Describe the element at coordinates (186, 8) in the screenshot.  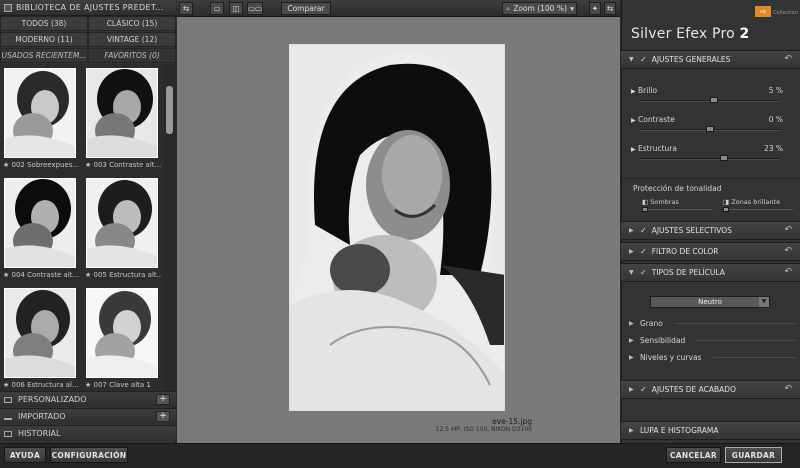
I see `toggle-left-panel-icon: ⇆` at that location.